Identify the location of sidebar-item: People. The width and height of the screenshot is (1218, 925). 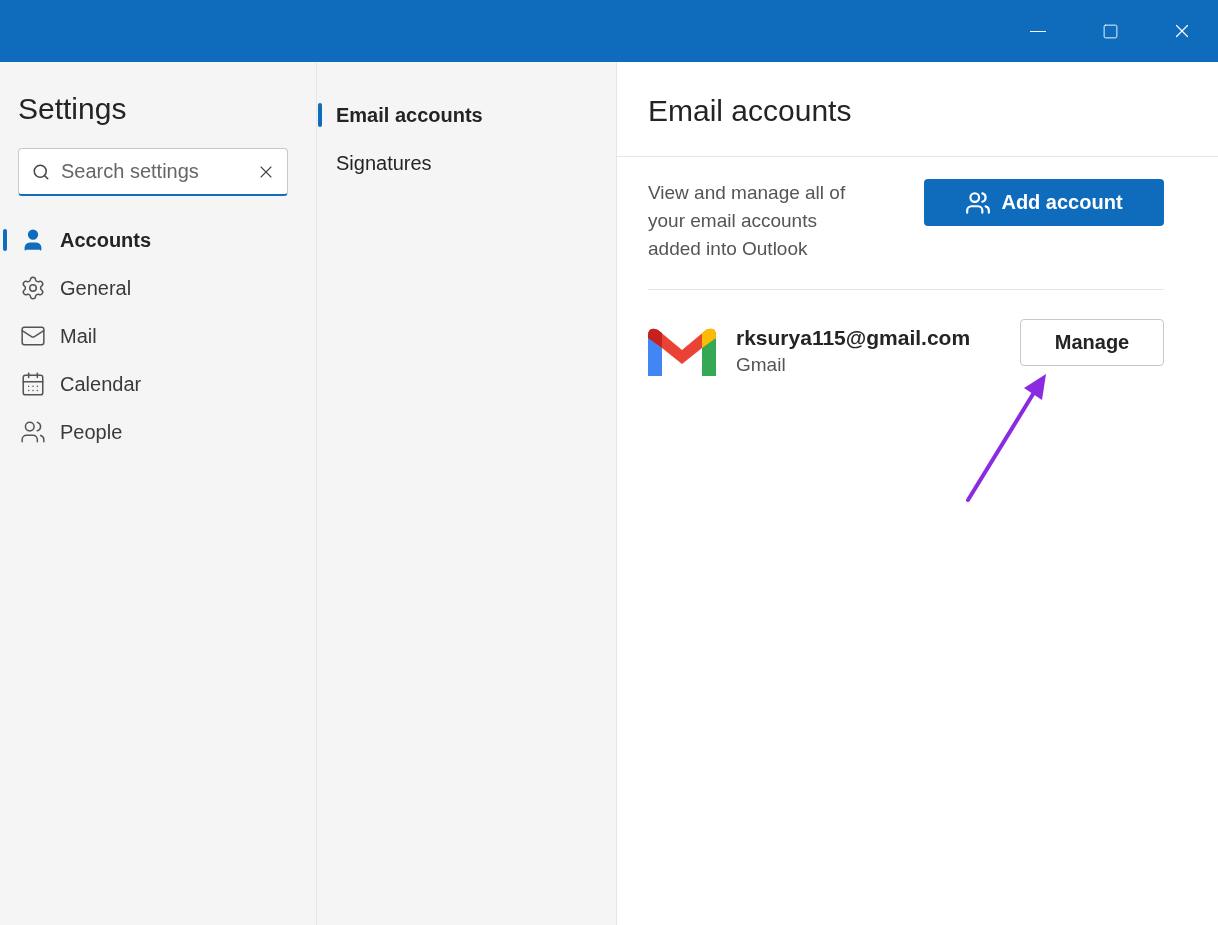
(158, 432).